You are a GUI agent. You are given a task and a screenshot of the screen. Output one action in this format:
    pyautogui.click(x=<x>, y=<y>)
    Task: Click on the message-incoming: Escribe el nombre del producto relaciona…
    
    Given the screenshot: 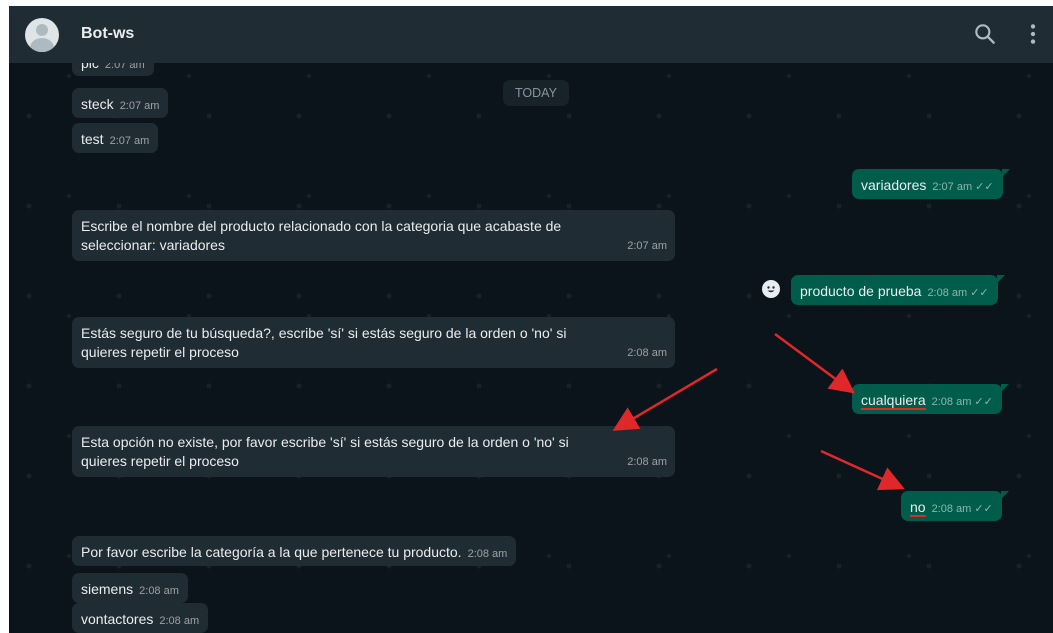 What is the action you would take?
    pyautogui.click(x=373, y=235)
    